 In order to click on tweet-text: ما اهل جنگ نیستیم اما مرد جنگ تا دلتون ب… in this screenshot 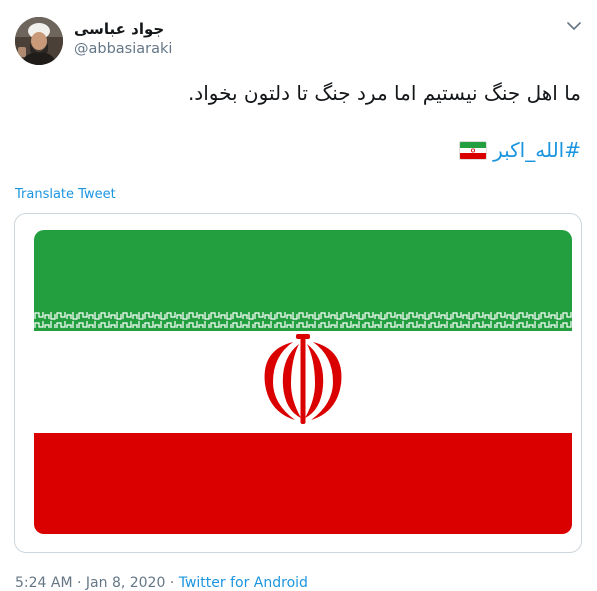, I will do `click(384, 93)`.